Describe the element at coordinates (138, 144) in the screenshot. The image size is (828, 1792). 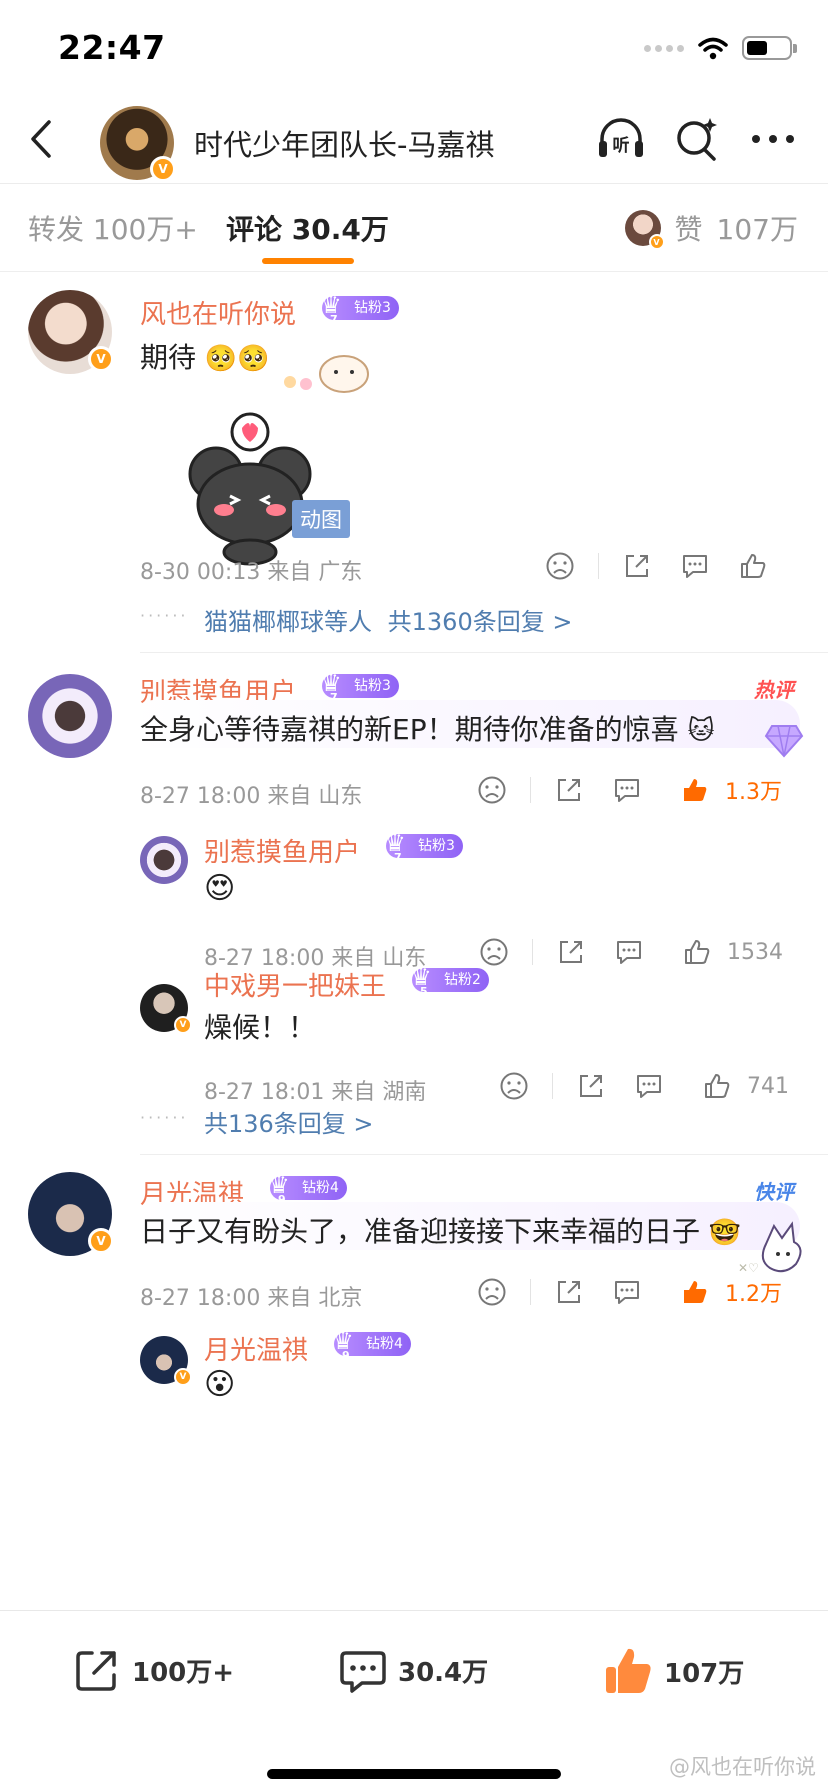
I see `author-avatar: V` at that location.